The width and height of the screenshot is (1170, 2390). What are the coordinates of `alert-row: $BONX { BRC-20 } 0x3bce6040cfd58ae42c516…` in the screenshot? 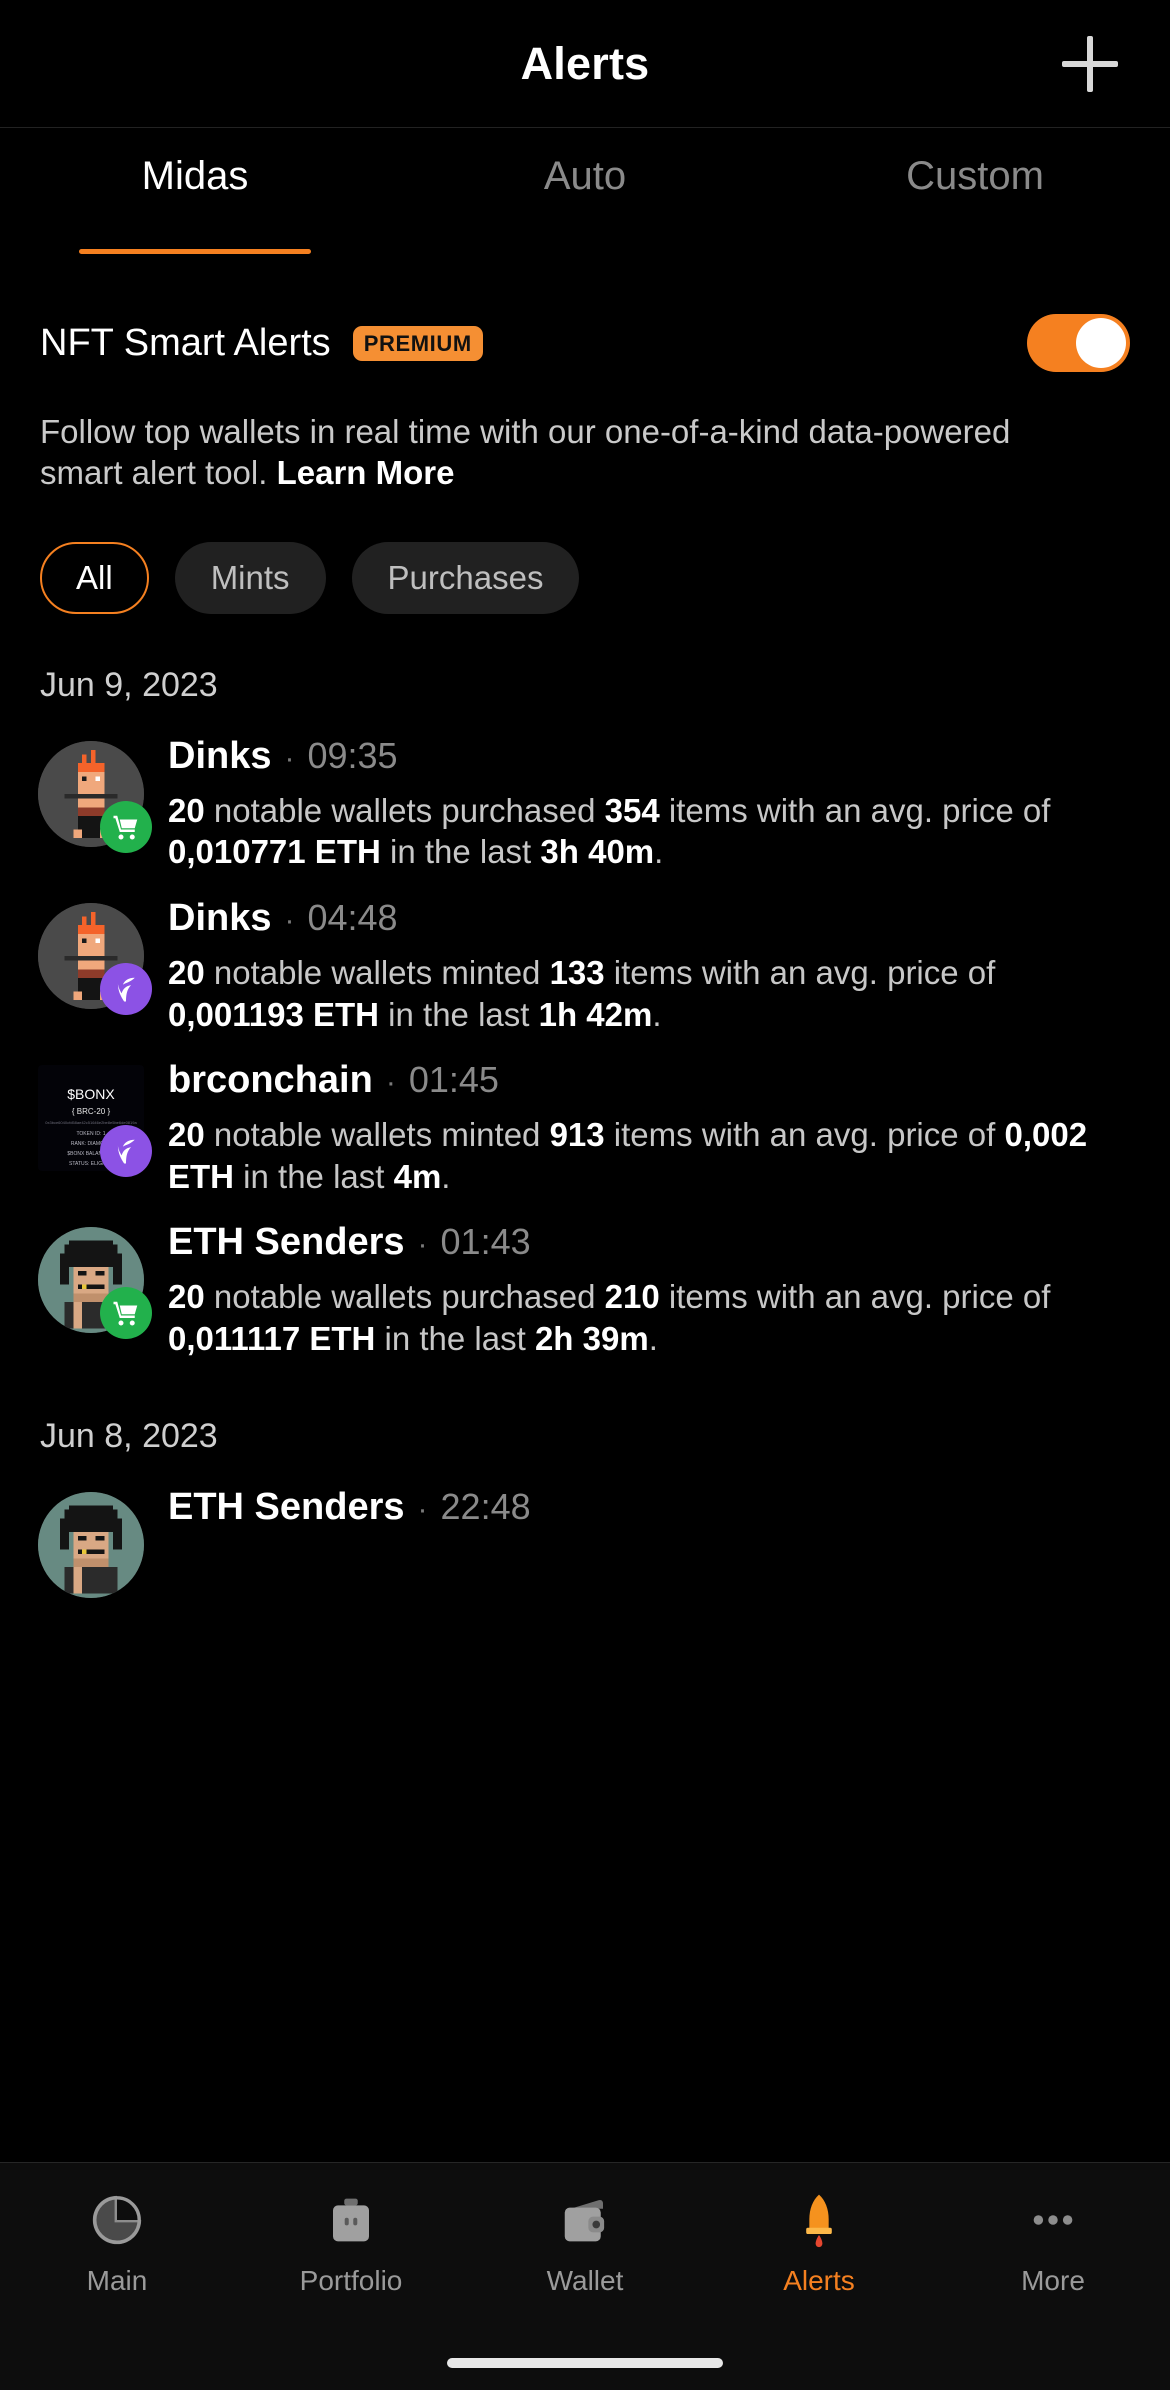 It's located at (585, 1116).